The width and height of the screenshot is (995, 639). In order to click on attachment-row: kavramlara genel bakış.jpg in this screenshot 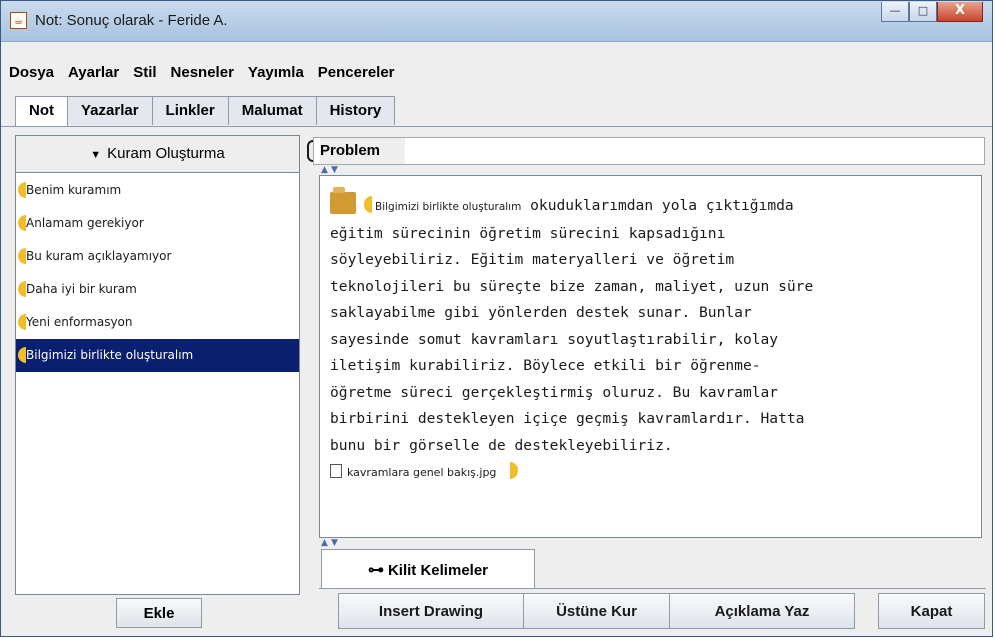, I will do `click(650, 473)`.